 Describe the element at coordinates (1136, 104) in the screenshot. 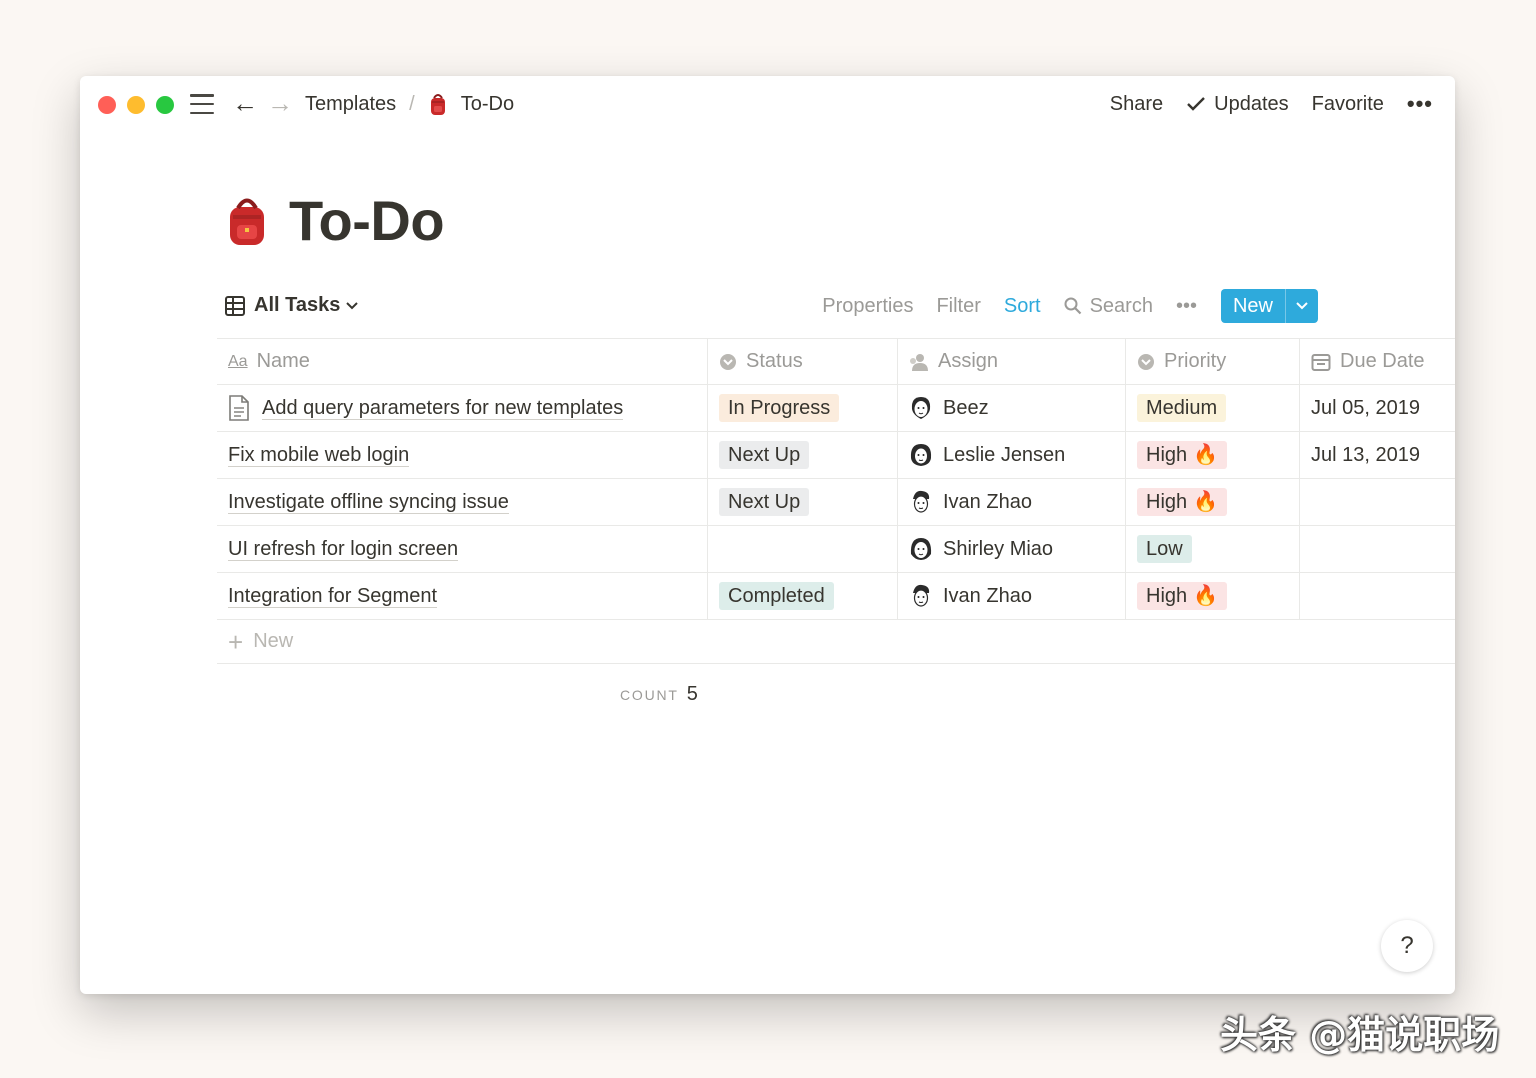

I see `share-button: Share` at that location.